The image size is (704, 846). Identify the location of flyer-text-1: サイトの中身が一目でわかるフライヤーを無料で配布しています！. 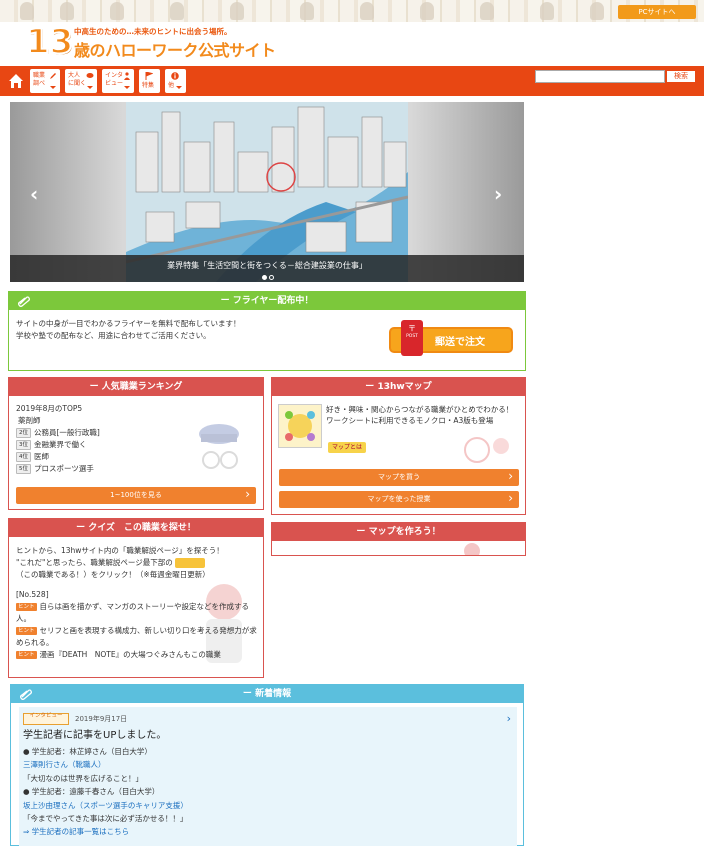
(128, 323).